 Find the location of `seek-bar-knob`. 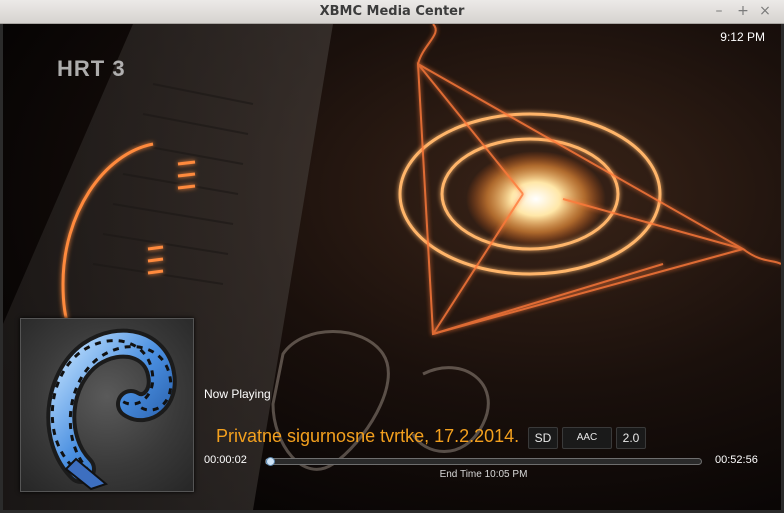

seek-bar-knob is located at coordinates (270, 461).